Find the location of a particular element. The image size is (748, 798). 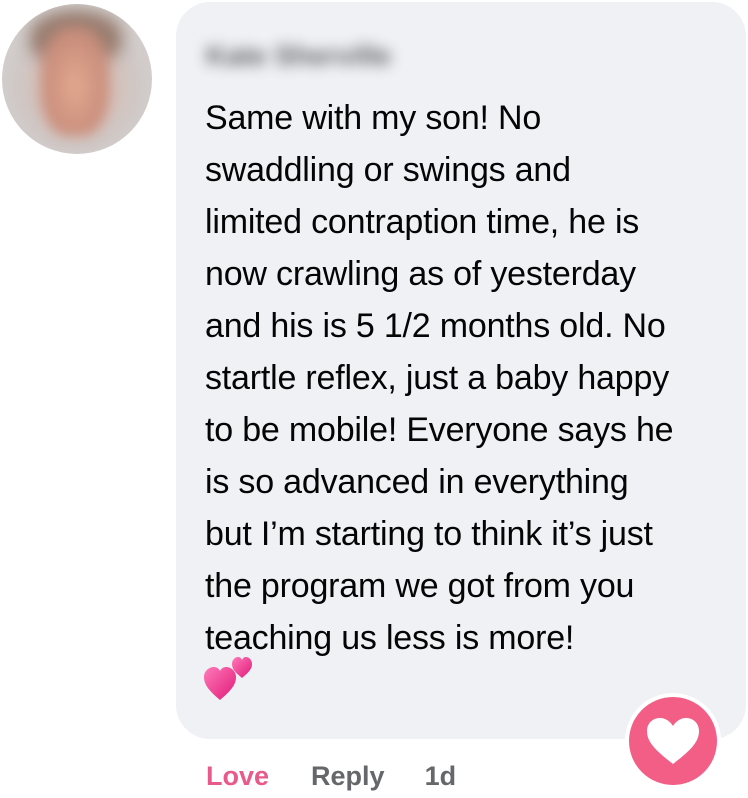

comment-text-line: now crawling as of yesterday is located at coordinates (420, 274).